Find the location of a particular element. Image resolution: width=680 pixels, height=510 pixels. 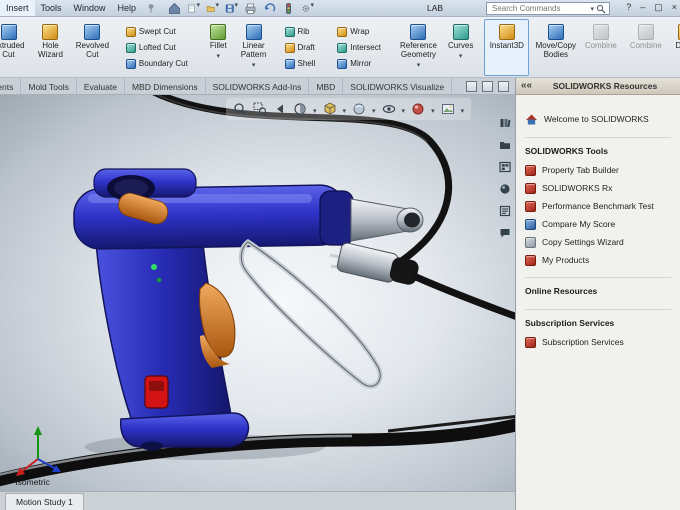

compare-my-score-icon is located at coordinates (530, 224).